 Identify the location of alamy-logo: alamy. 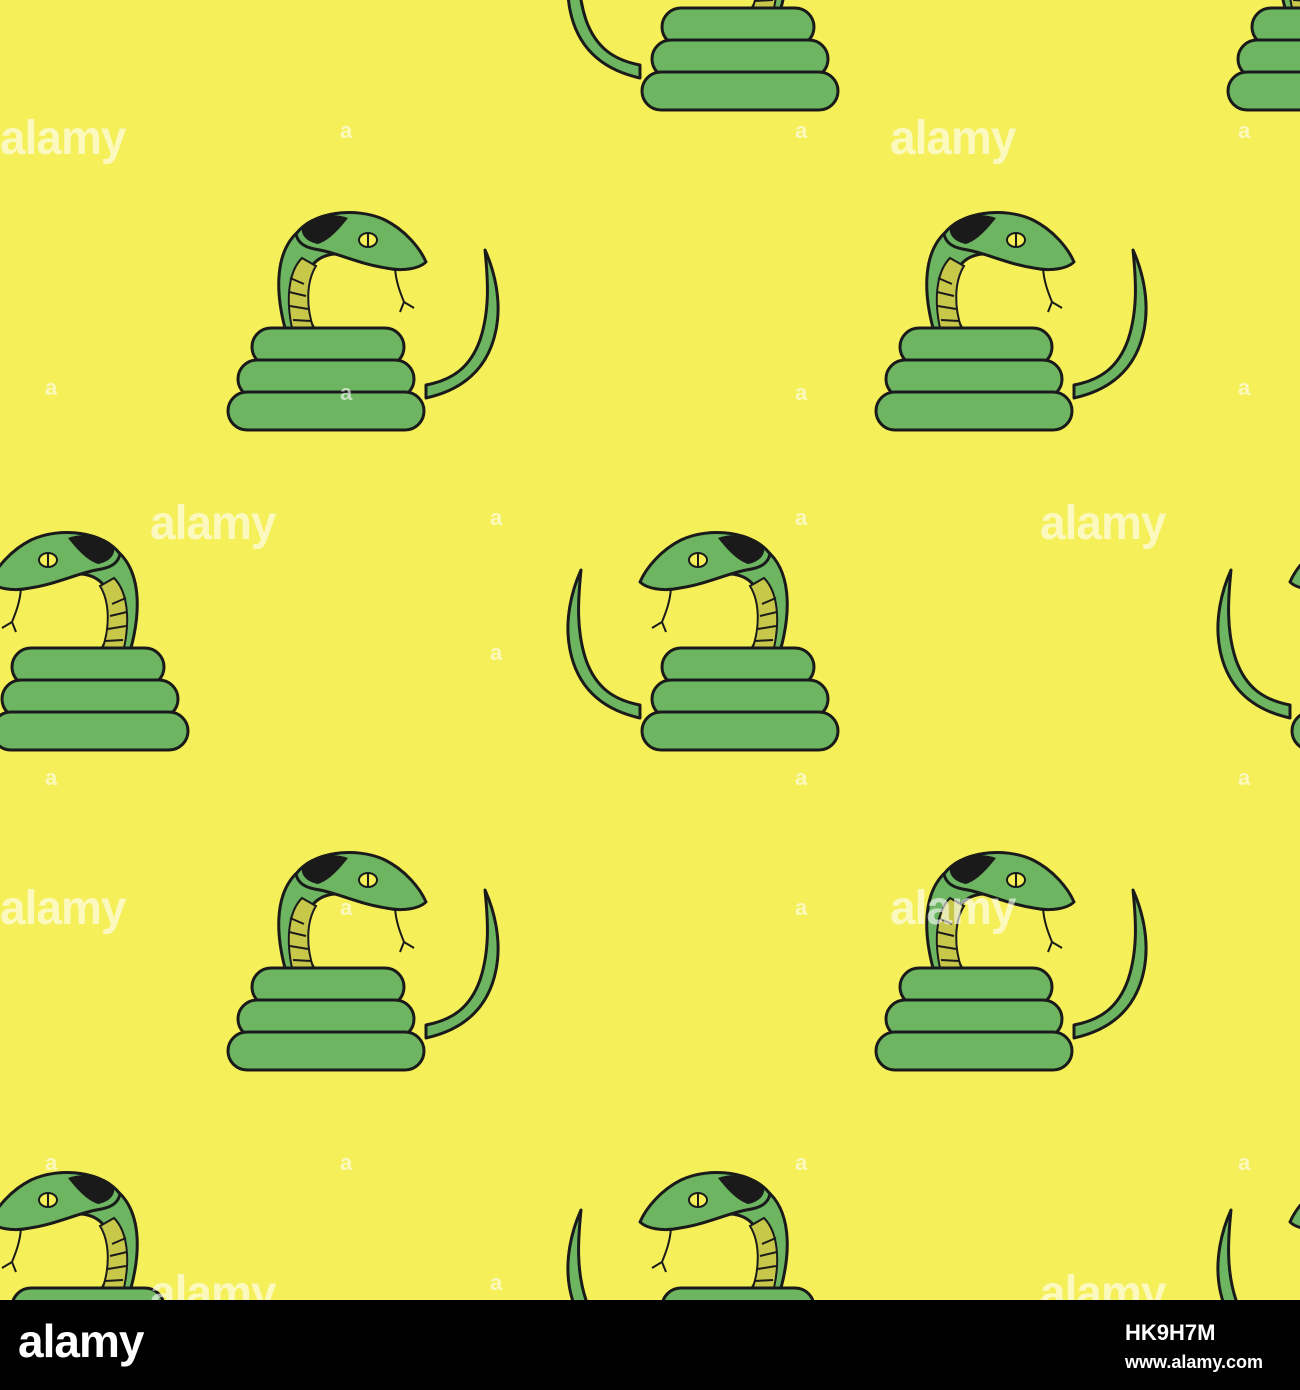
(81, 1341).